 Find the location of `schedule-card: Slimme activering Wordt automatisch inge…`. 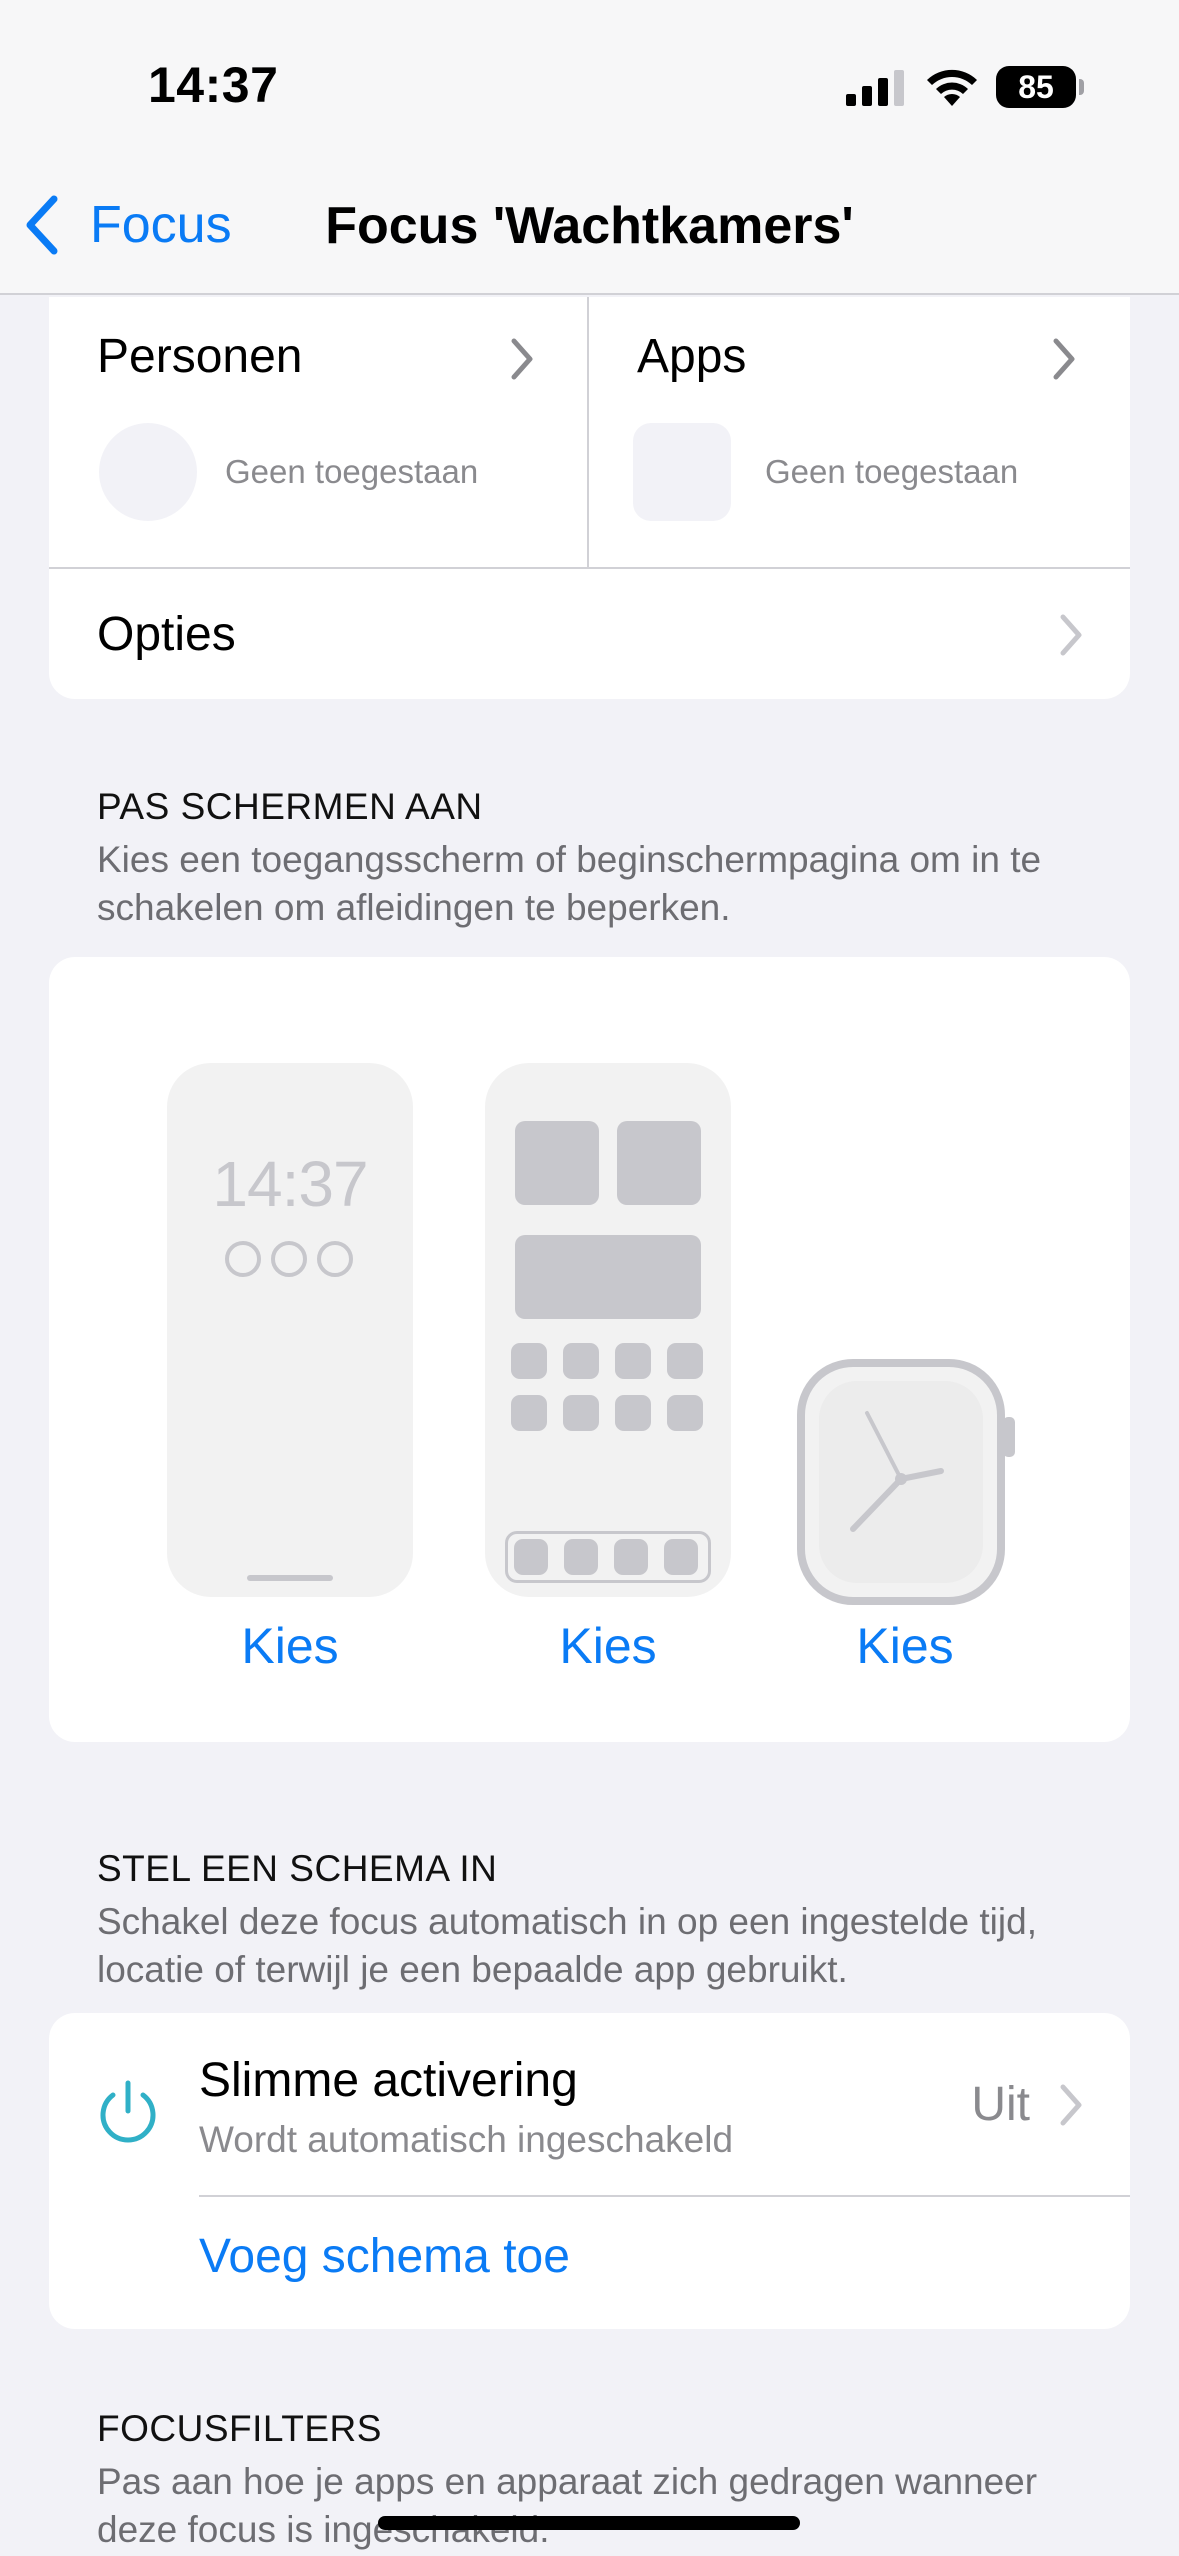

schedule-card: Slimme activering Wordt automatisch inge… is located at coordinates (589, 2171).